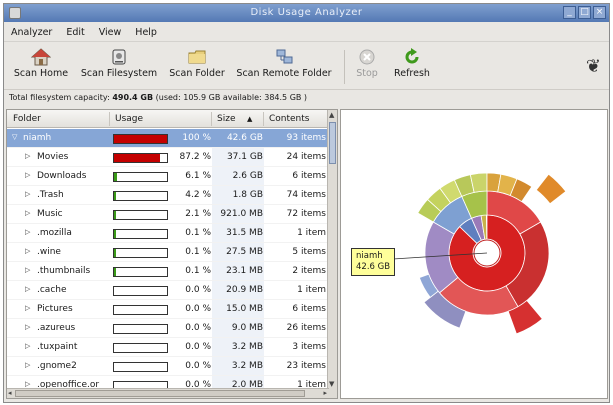 The width and height of the screenshot is (613, 405). I want to click on menu-edit: Edit, so click(75, 32).